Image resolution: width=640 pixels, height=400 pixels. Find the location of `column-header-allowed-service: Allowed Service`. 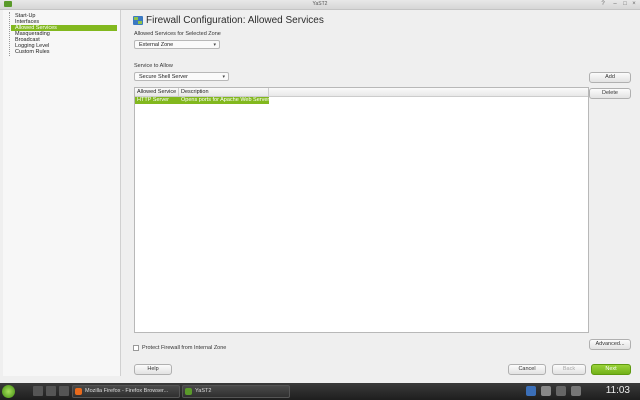

column-header-allowed-service: Allowed Service is located at coordinates (157, 92).